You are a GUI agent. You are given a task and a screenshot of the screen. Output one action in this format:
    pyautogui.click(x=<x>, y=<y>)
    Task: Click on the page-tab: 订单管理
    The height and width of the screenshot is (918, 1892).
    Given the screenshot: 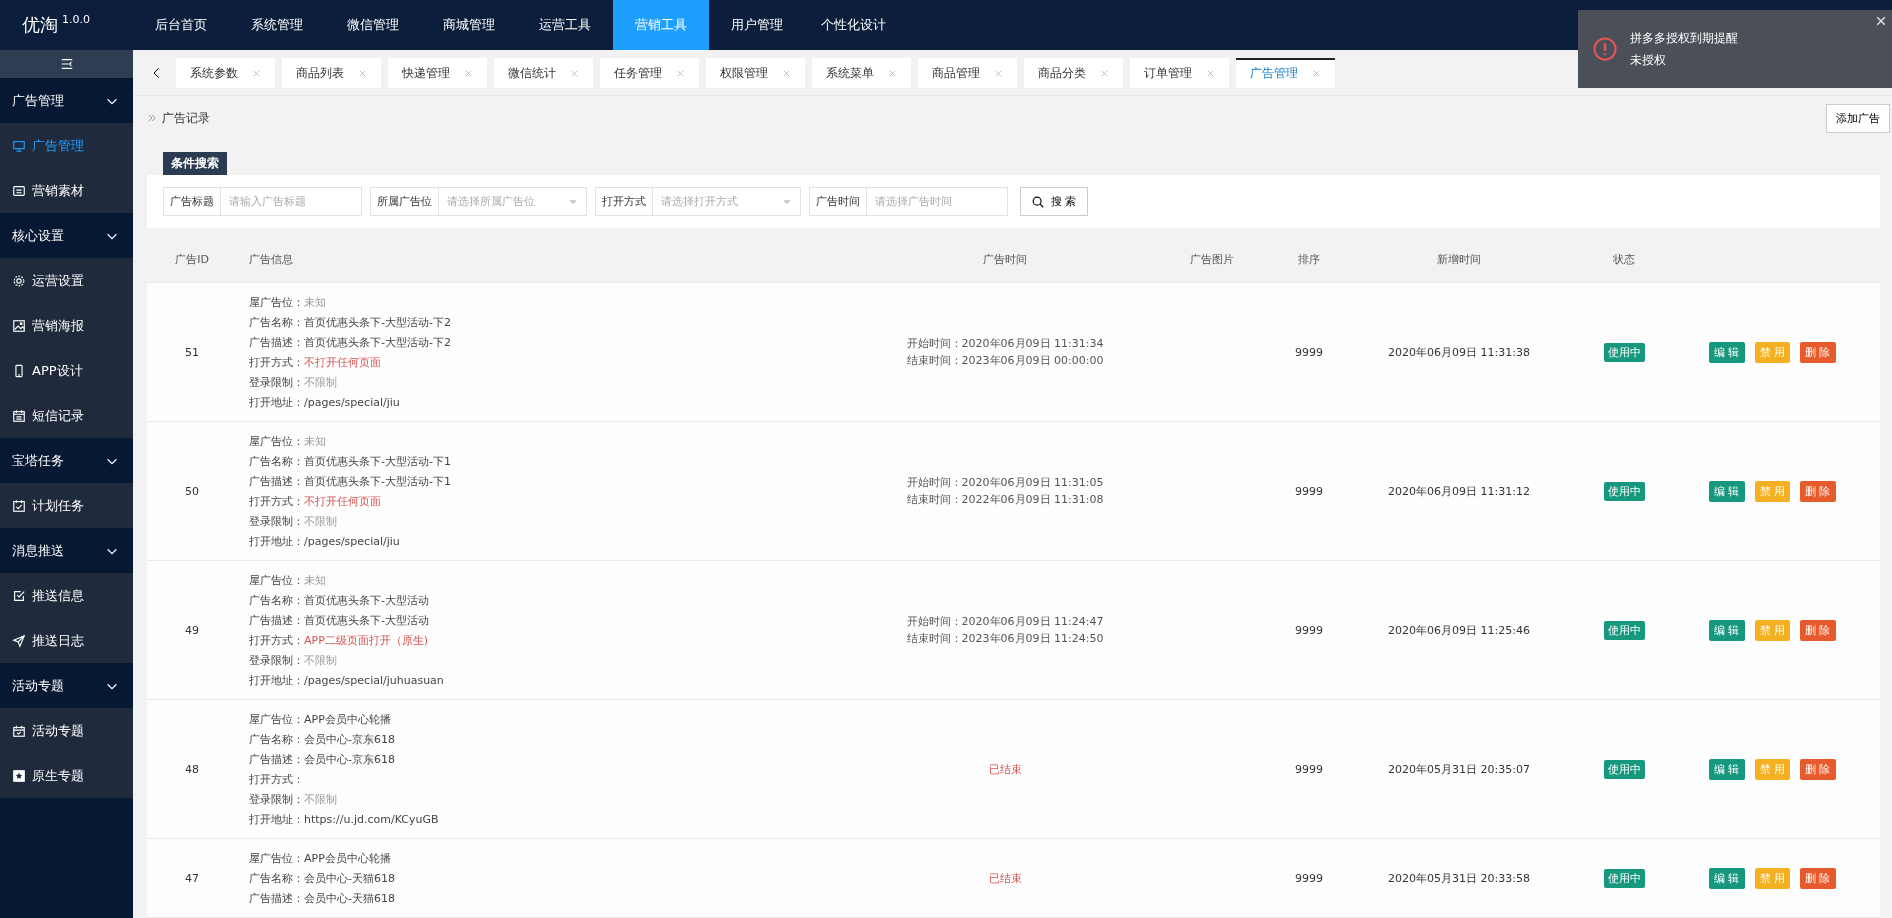 What is the action you would take?
    pyautogui.click(x=1179, y=72)
    